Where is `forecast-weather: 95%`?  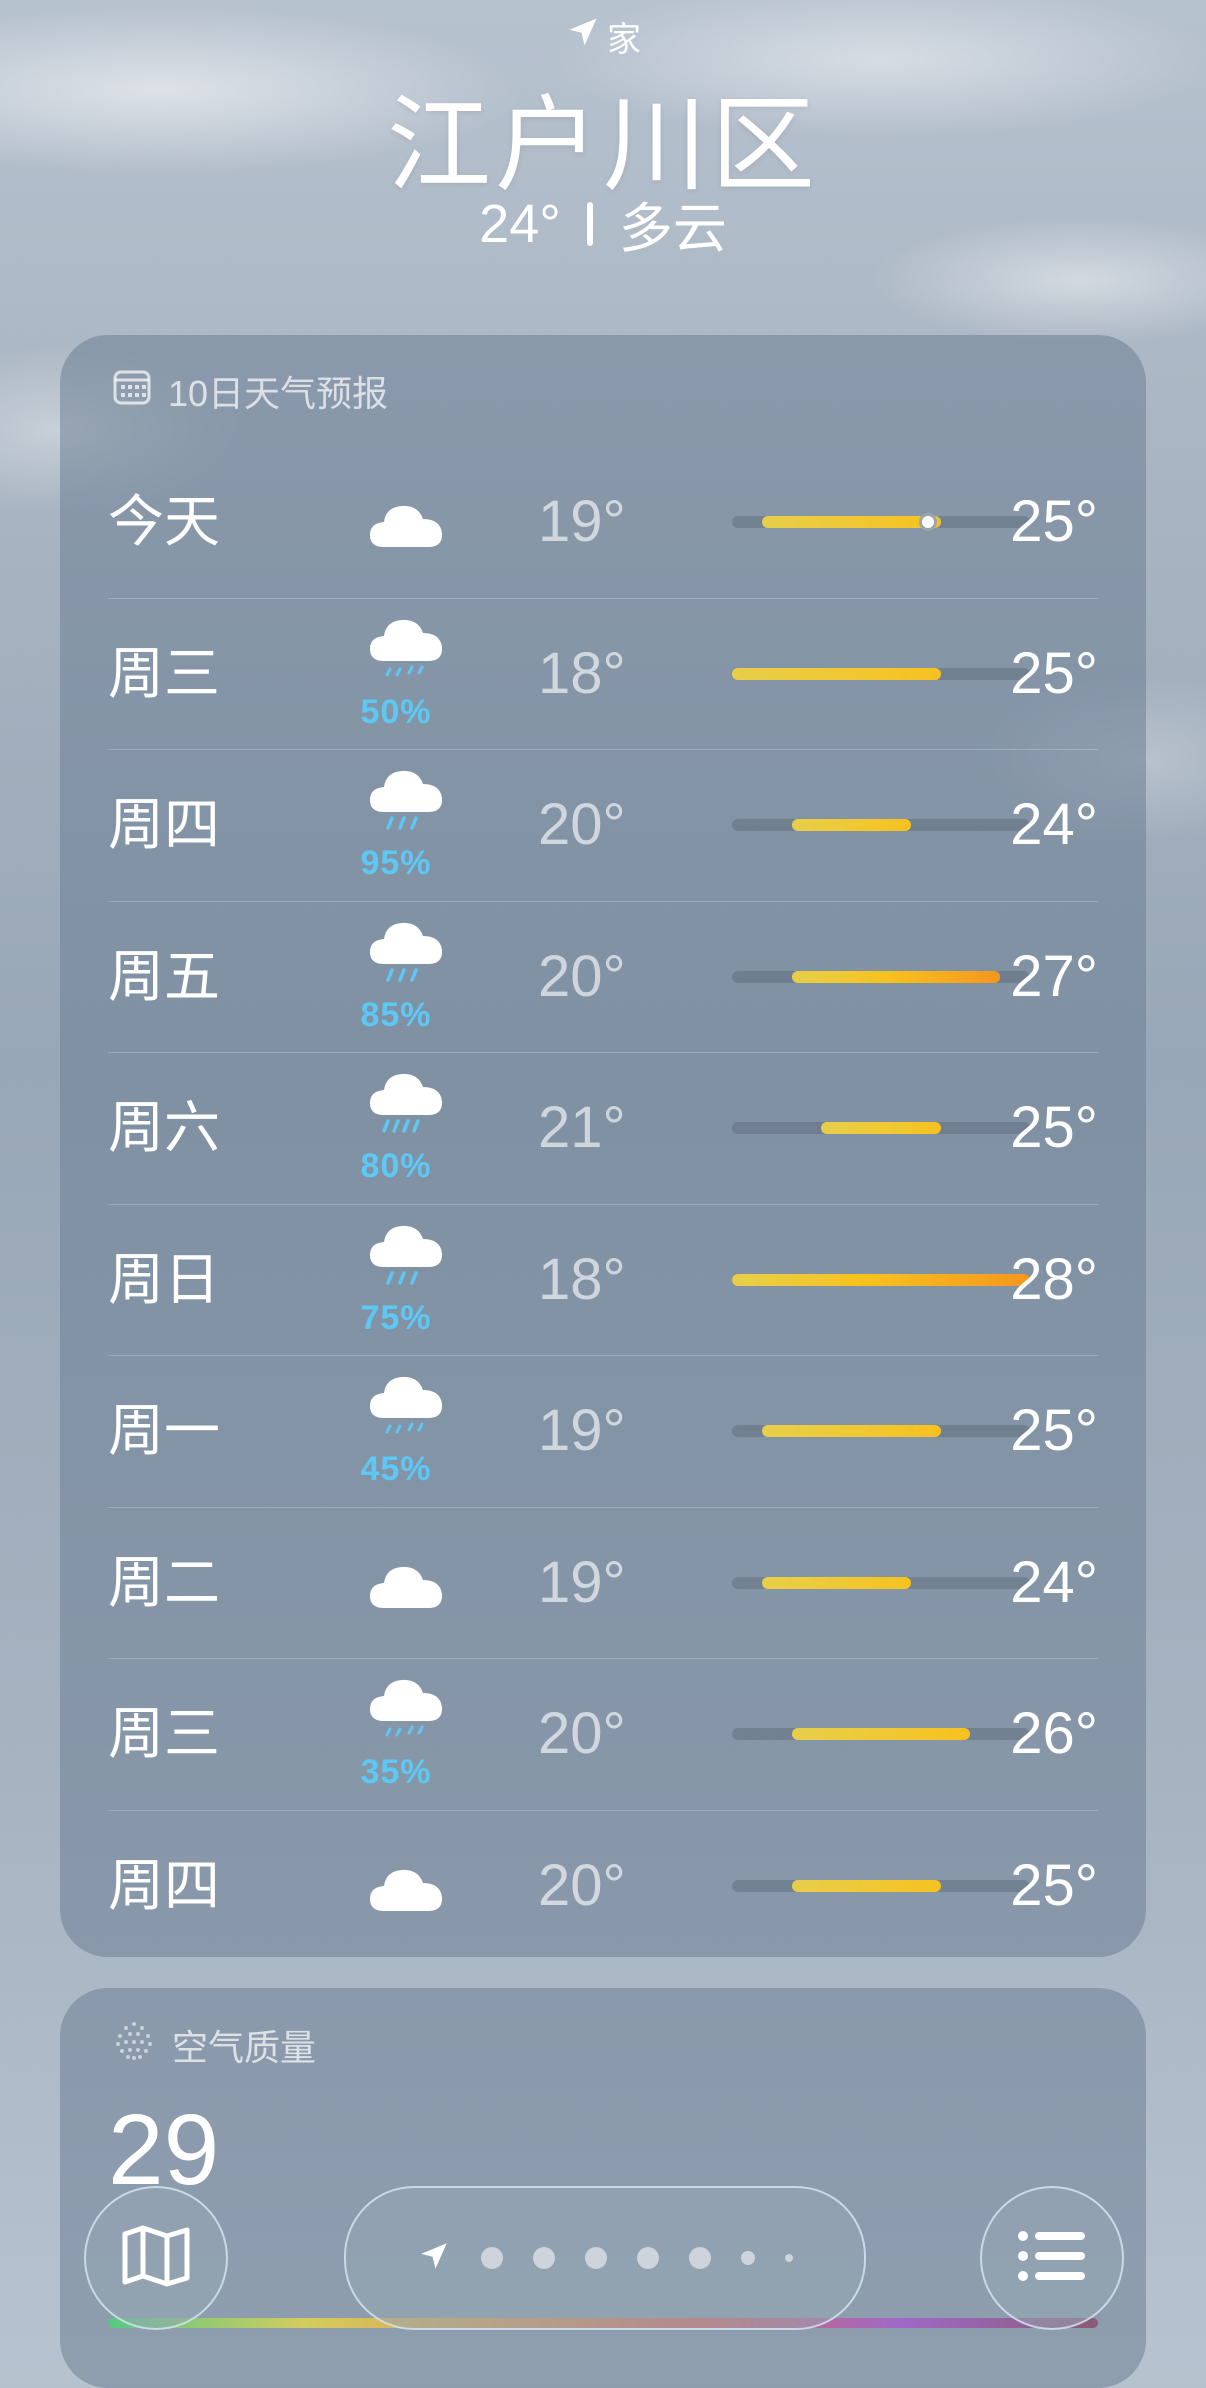 forecast-weather: 95% is located at coordinates (396, 828).